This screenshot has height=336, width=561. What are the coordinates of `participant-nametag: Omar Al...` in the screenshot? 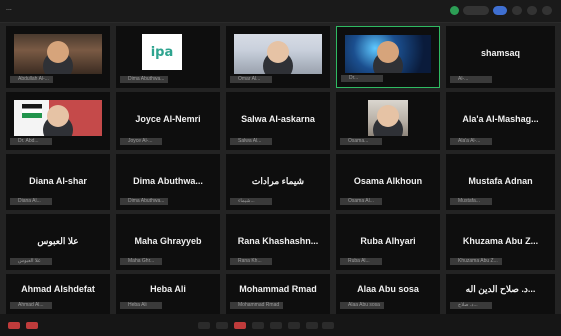 It's located at (251, 79).